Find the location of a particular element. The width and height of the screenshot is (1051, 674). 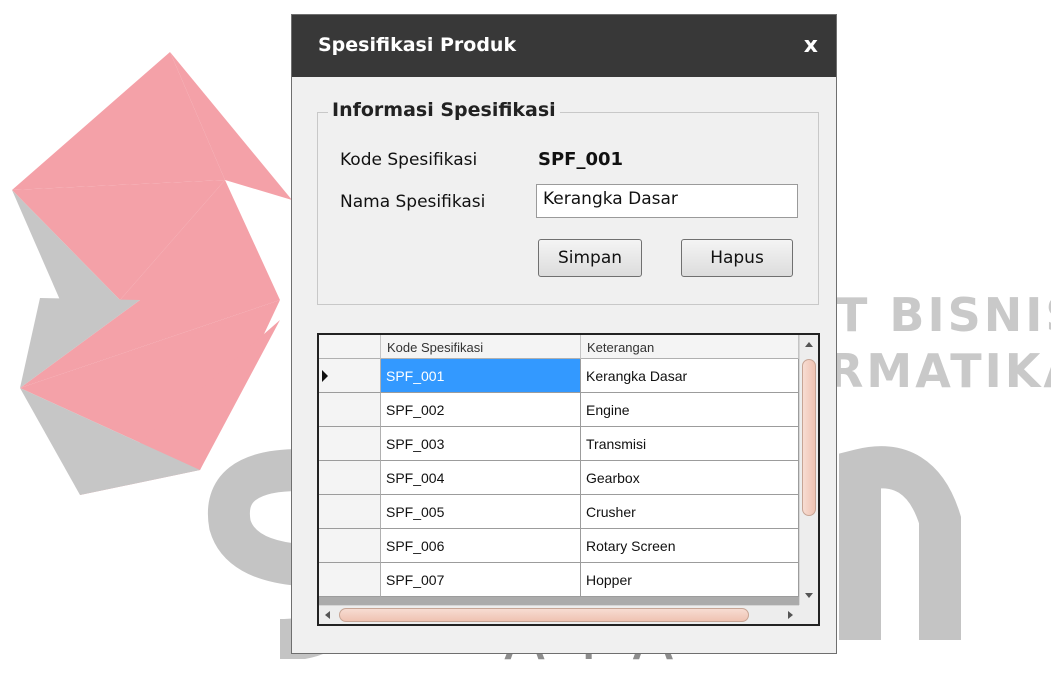

cell-keterangan: Transmisi is located at coordinates (690, 444).